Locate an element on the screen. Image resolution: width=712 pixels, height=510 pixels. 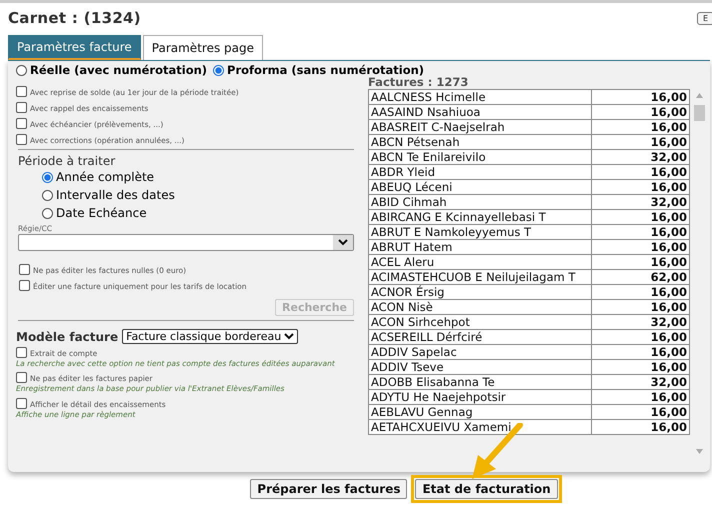
page-title: Carnet : (1324) is located at coordinates (74, 18).